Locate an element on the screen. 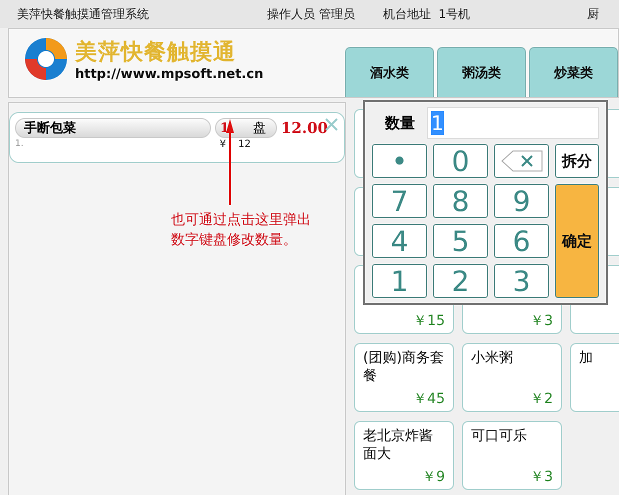 Image resolution: width=619 pixels, height=495 pixels. keypad-key: 5 is located at coordinates (460, 241).